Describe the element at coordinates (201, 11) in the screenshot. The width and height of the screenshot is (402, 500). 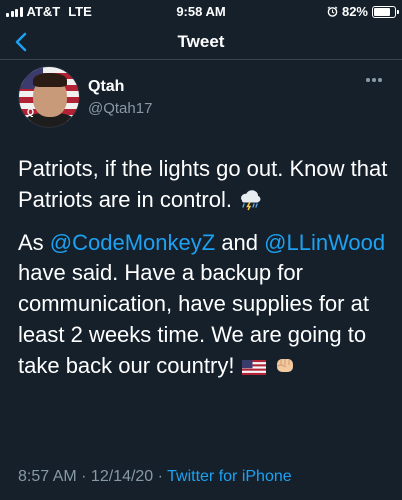
I see `status-bar: AT&T LTE 9:58 AM 82%` at that location.